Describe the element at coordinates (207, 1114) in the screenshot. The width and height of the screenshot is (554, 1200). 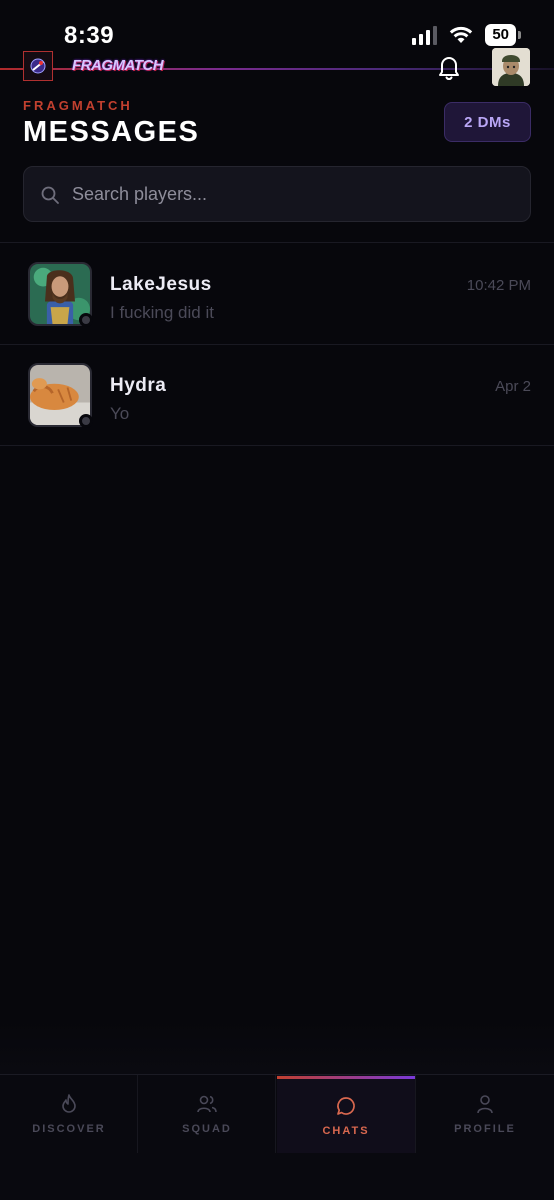
I see `nav-squad: SQUAD` at that location.